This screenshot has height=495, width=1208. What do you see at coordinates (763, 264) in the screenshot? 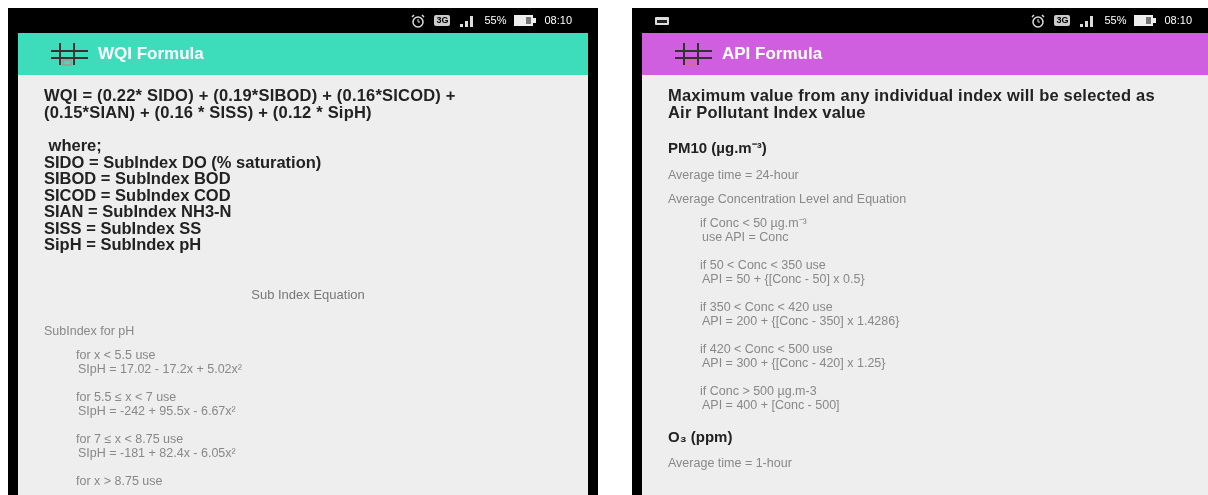
I see `condition-text: if 50 < Conc < 350 use` at bounding box center [763, 264].